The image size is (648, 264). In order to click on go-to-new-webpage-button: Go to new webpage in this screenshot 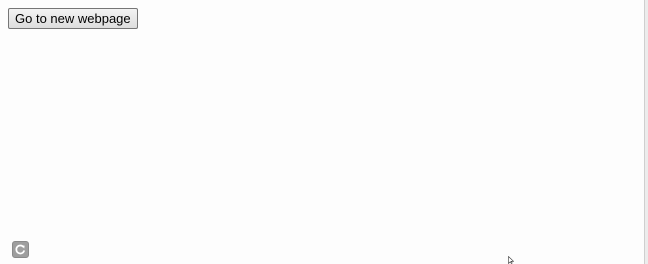, I will do `click(73, 18)`.